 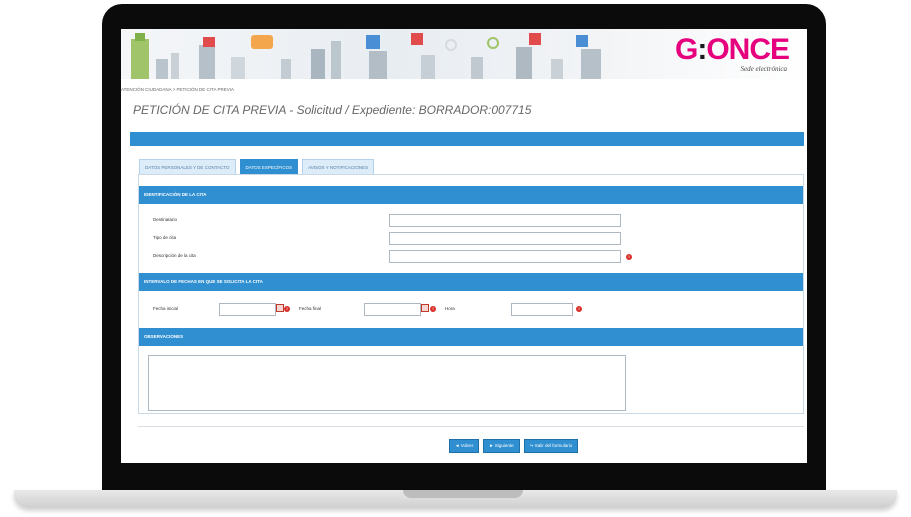 I want to click on fecha-final-label: Fecha final, so click(x=310, y=308).